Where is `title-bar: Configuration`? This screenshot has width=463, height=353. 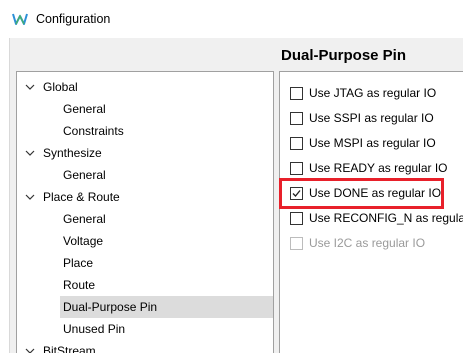
title-bar: Configuration is located at coordinates (231, 19).